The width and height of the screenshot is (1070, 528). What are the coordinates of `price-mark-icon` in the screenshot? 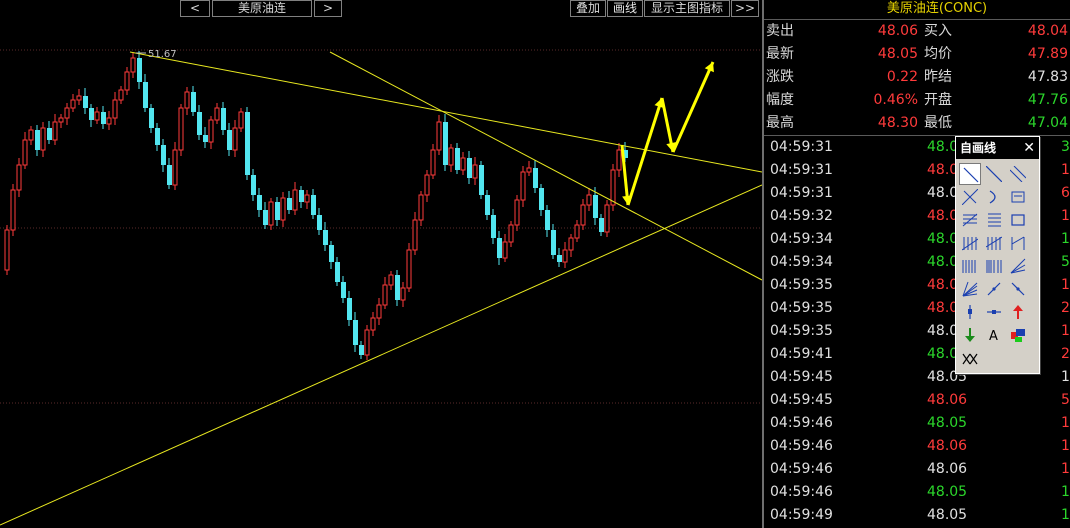 It's located at (970, 312).